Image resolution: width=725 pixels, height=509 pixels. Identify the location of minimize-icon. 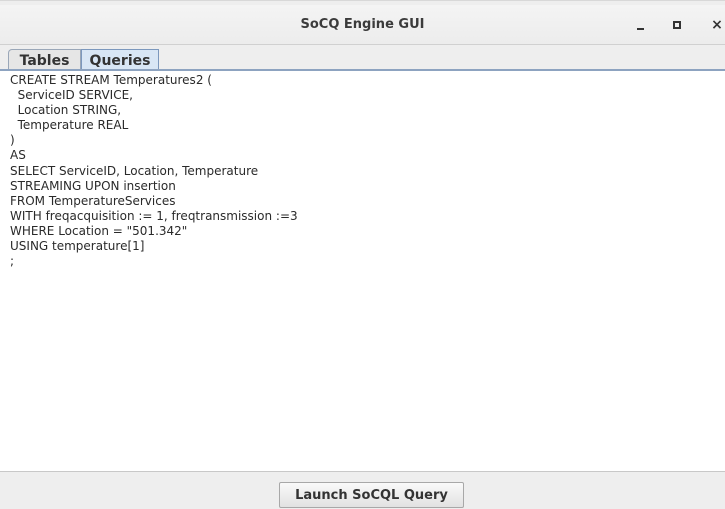
(640, 29).